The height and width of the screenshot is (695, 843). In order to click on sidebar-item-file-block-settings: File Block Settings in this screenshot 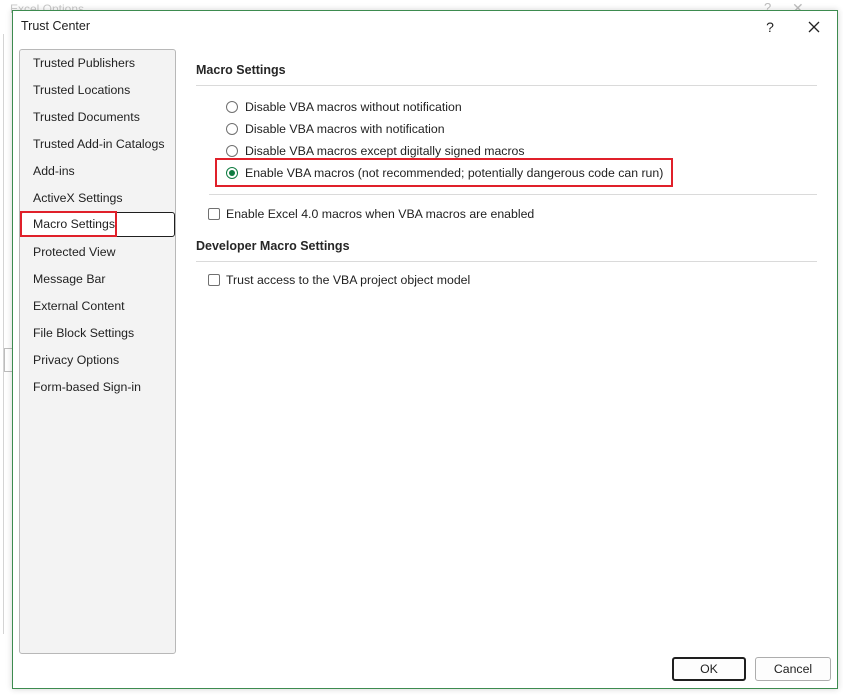, I will do `click(97, 333)`.